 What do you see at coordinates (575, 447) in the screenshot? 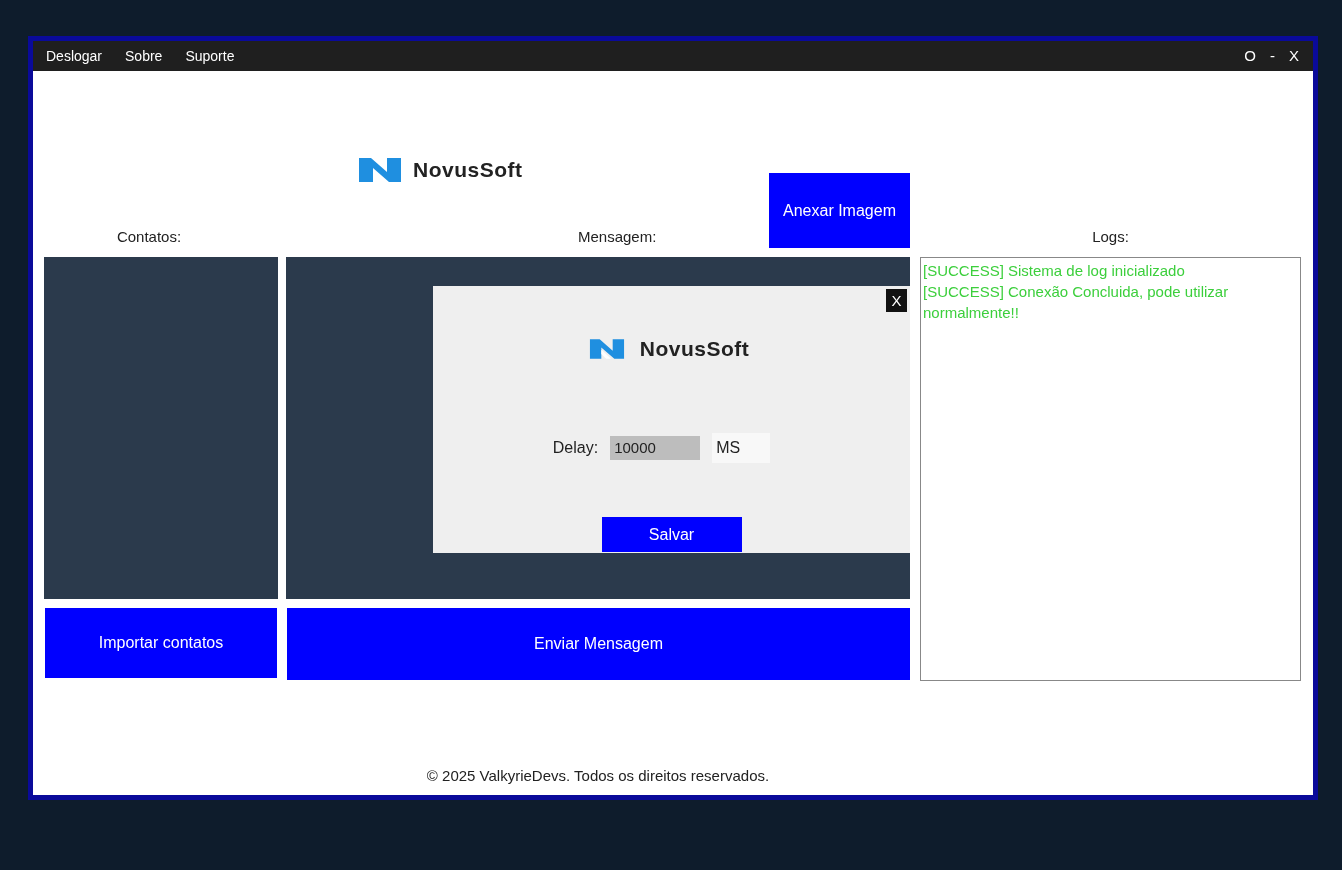
I see `delay-label: Delay:` at bounding box center [575, 447].